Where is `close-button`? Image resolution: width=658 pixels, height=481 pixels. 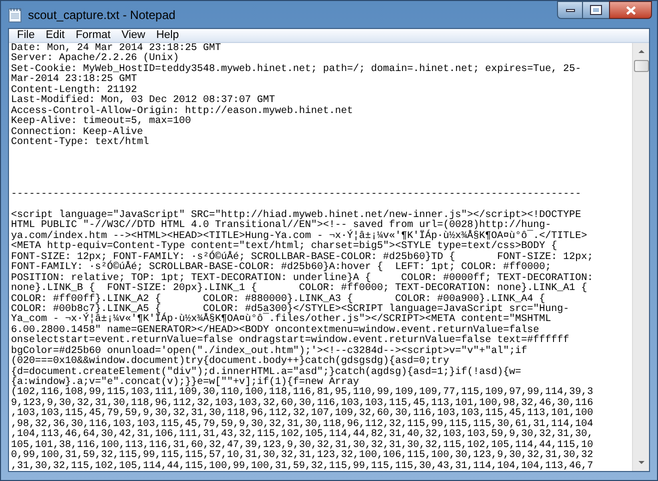
close-button is located at coordinates (630, 10).